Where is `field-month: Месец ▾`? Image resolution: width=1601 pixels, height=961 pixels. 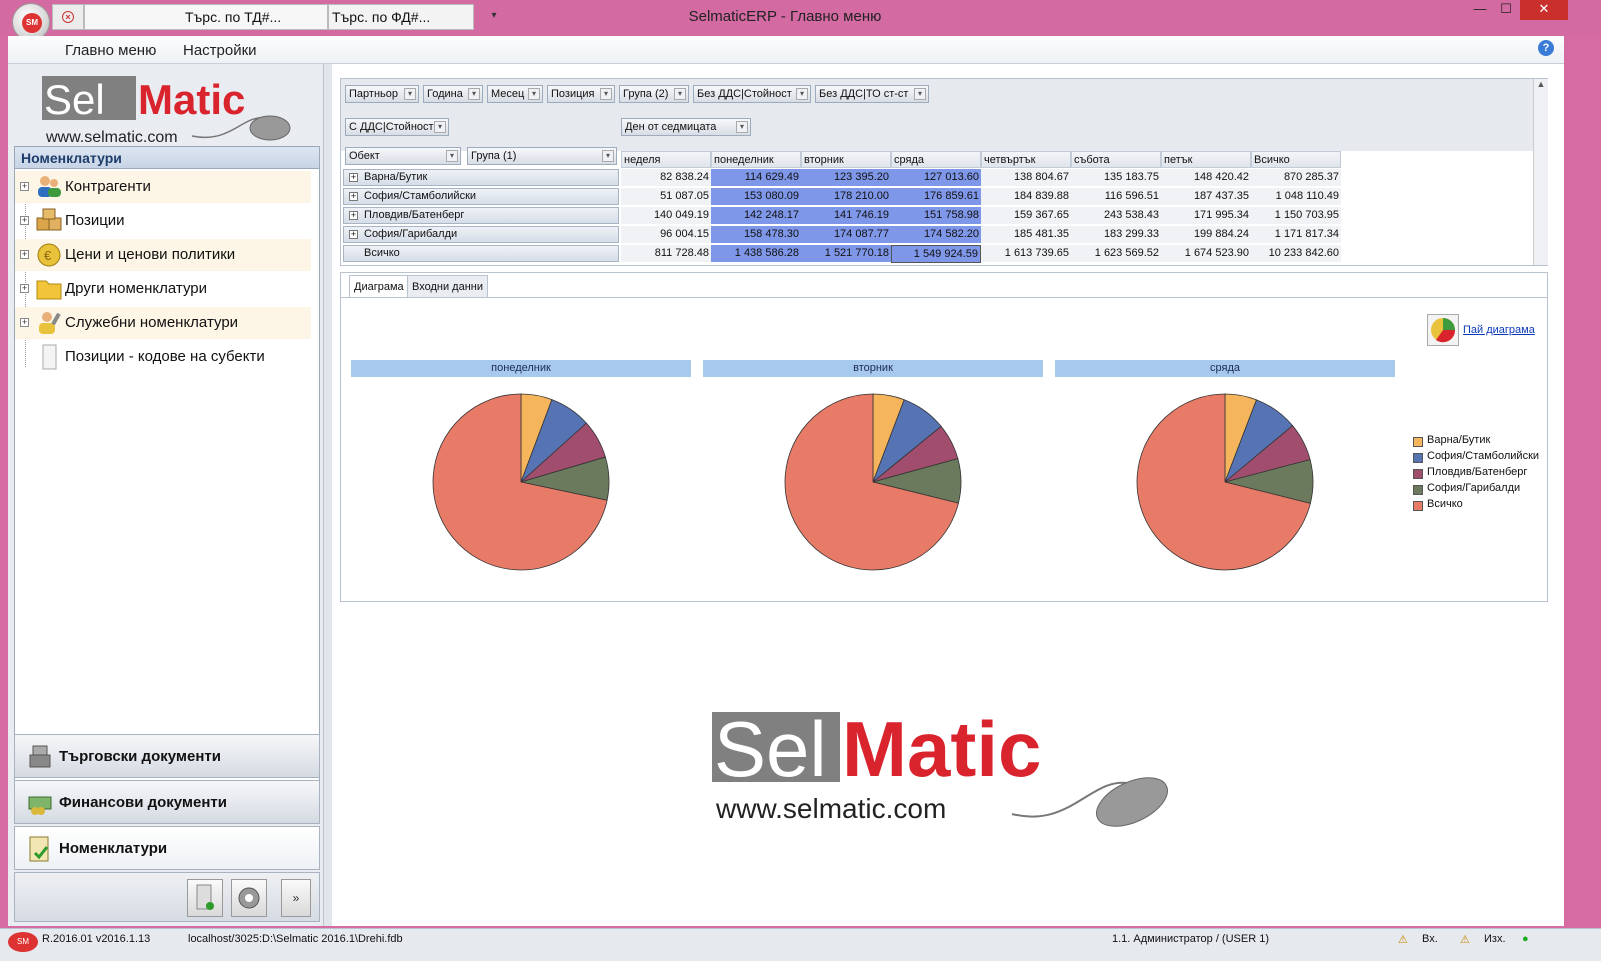 field-month: Месец ▾ is located at coordinates (515, 94).